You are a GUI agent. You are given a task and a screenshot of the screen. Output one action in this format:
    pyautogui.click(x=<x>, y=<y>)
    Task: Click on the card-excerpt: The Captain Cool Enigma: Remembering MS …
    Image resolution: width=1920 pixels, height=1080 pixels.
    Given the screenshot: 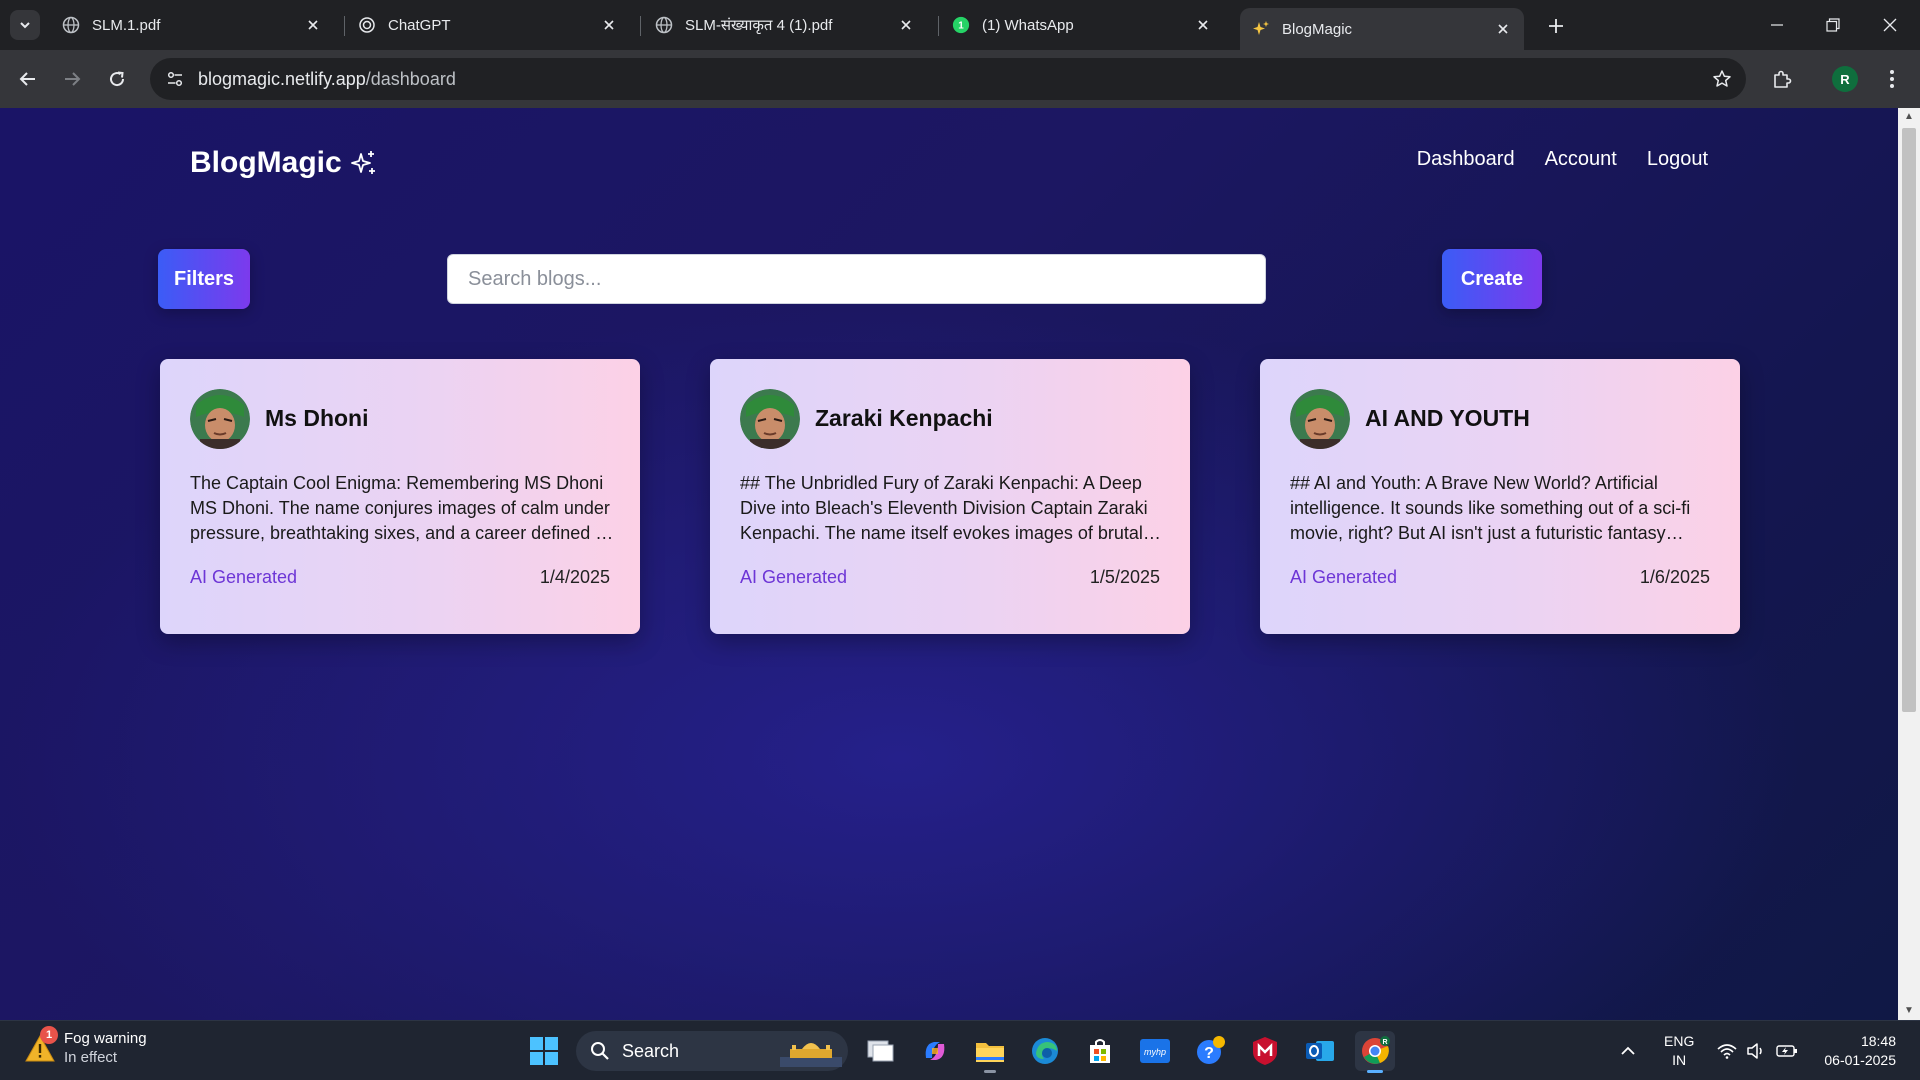 What is the action you would take?
    pyautogui.click(x=402, y=511)
    